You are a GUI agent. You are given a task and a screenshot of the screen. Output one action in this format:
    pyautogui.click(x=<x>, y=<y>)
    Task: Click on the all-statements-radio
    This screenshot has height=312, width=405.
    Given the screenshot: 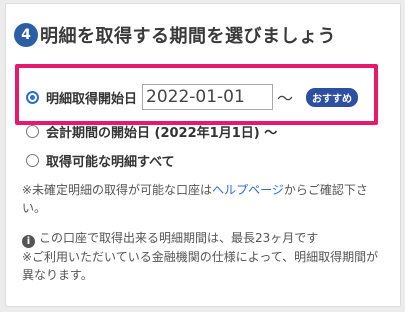 What is the action you would take?
    pyautogui.click(x=32, y=160)
    